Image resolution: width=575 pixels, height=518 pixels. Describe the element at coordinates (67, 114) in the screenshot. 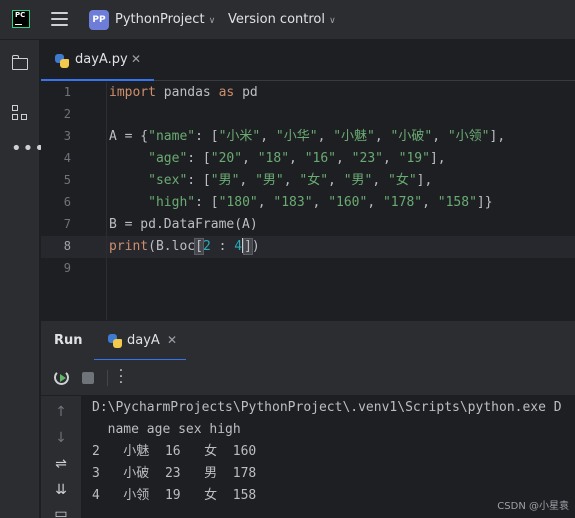

I see `line-number: 2` at that location.